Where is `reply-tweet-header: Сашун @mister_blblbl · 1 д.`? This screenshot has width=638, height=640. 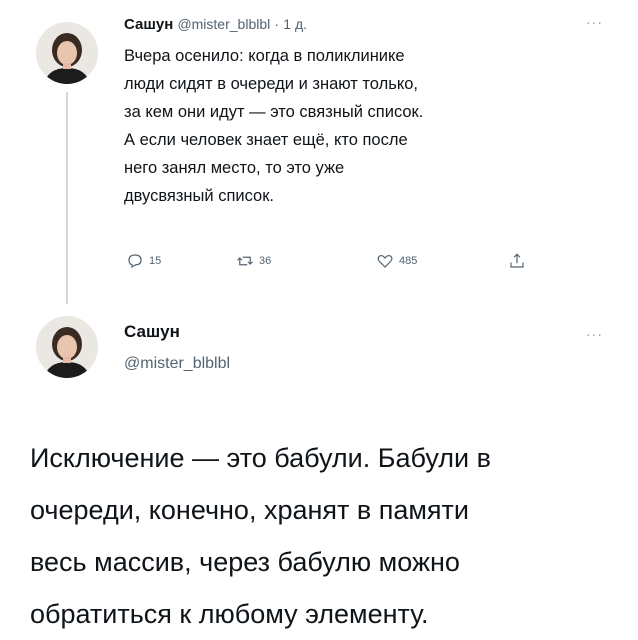
reply-tweet-header: Сашун @mister_blblbl · 1 д. is located at coordinates (215, 24).